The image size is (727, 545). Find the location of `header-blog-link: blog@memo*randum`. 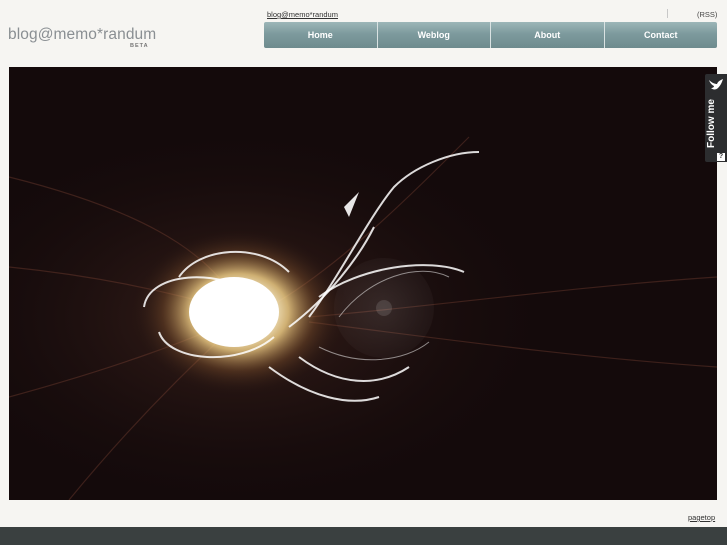

header-blog-link: blog@memo*randum is located at coordinates (302, 14).